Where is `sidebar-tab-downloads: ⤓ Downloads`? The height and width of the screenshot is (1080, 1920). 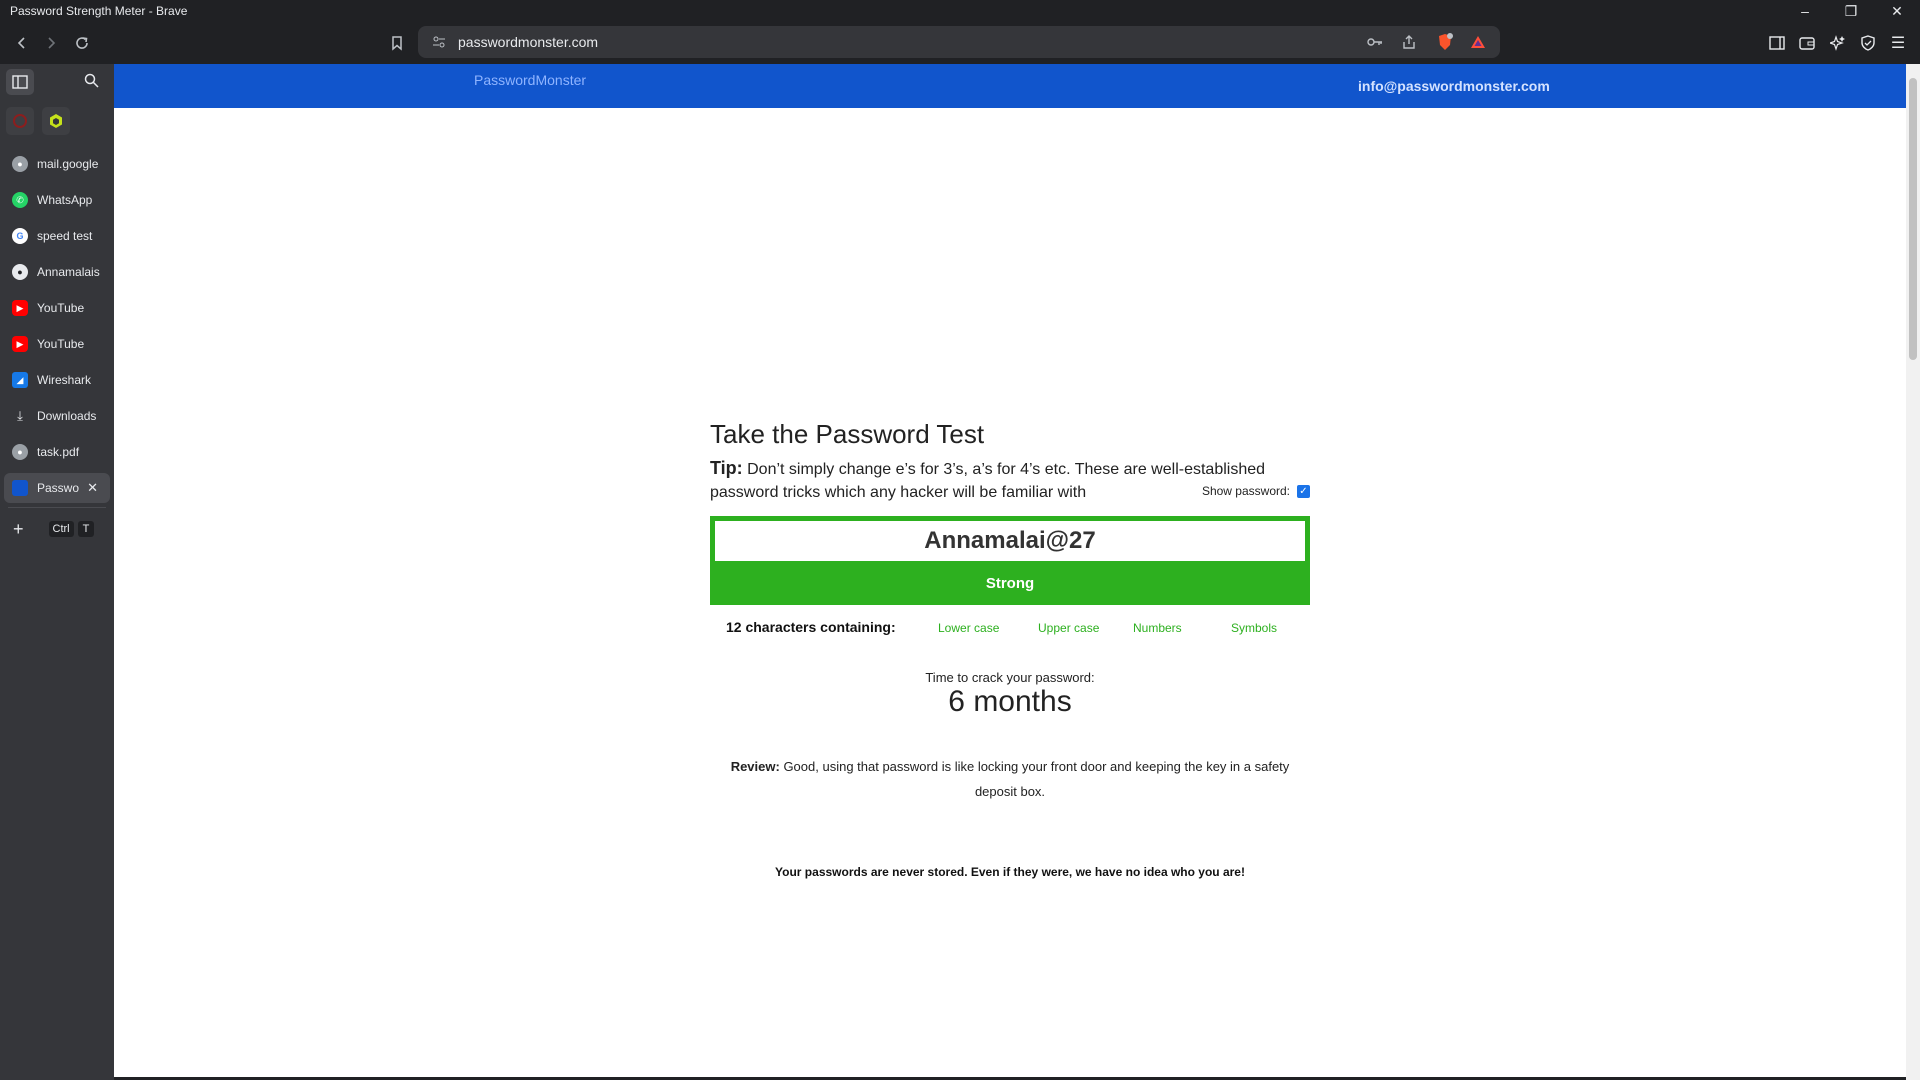 sidebar-tab-downloads: ⤓ Downloads is located at coordinates (57, 416).